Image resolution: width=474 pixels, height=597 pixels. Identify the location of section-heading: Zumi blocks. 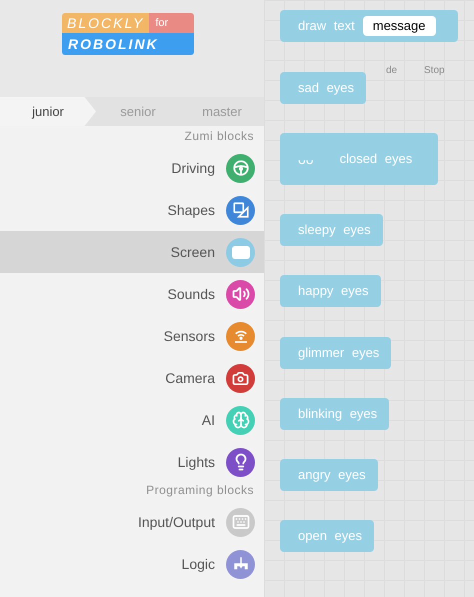
(219, 136).